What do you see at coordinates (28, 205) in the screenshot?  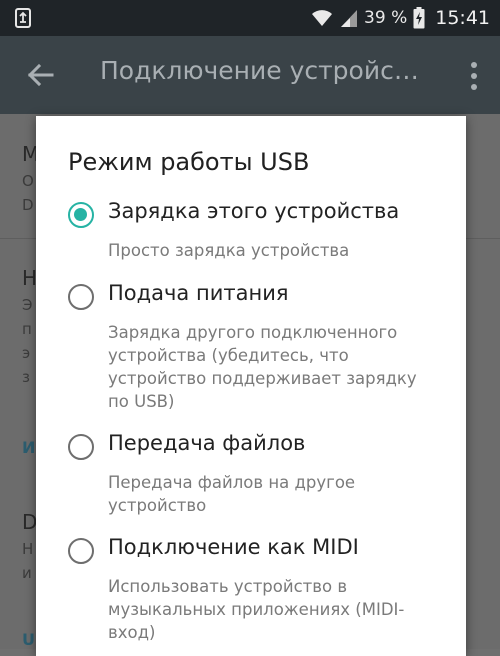 I see `bg-text: D` at bounding box center [28, 205].